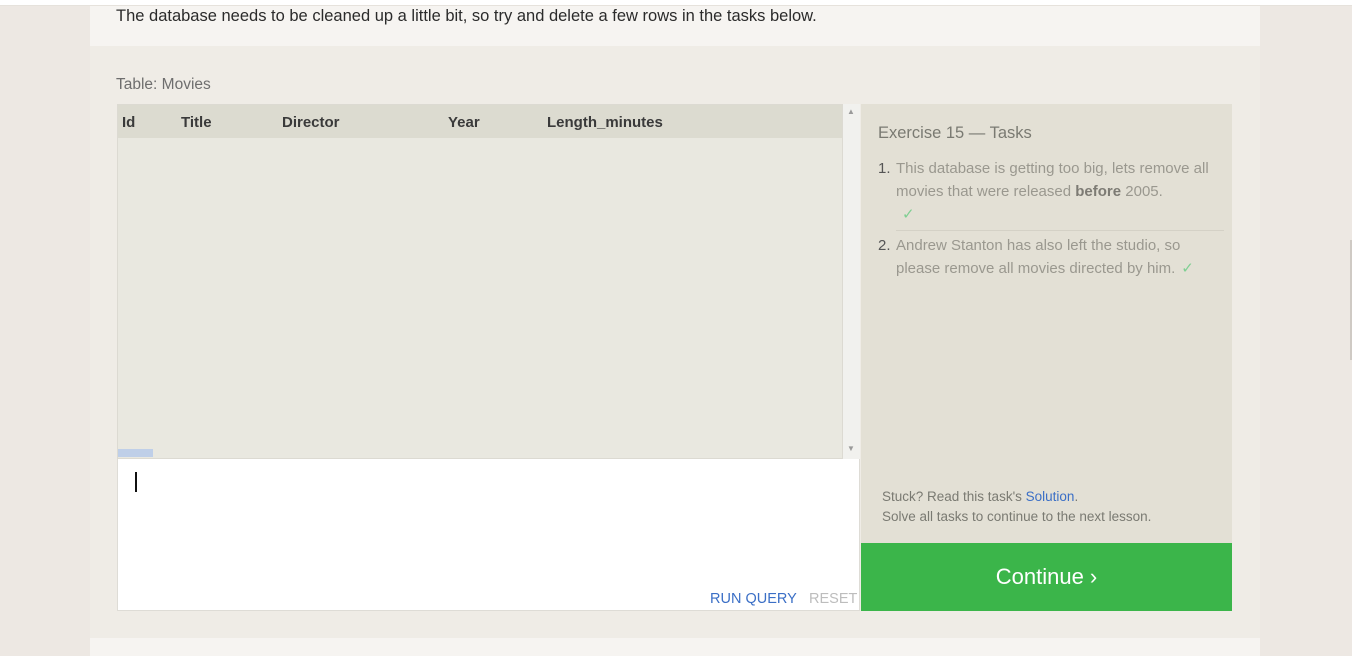  Describe the element at coordinates (605, 122) in the screenshot. I see `column-header-length-minutes: Length_minutes` at that location.